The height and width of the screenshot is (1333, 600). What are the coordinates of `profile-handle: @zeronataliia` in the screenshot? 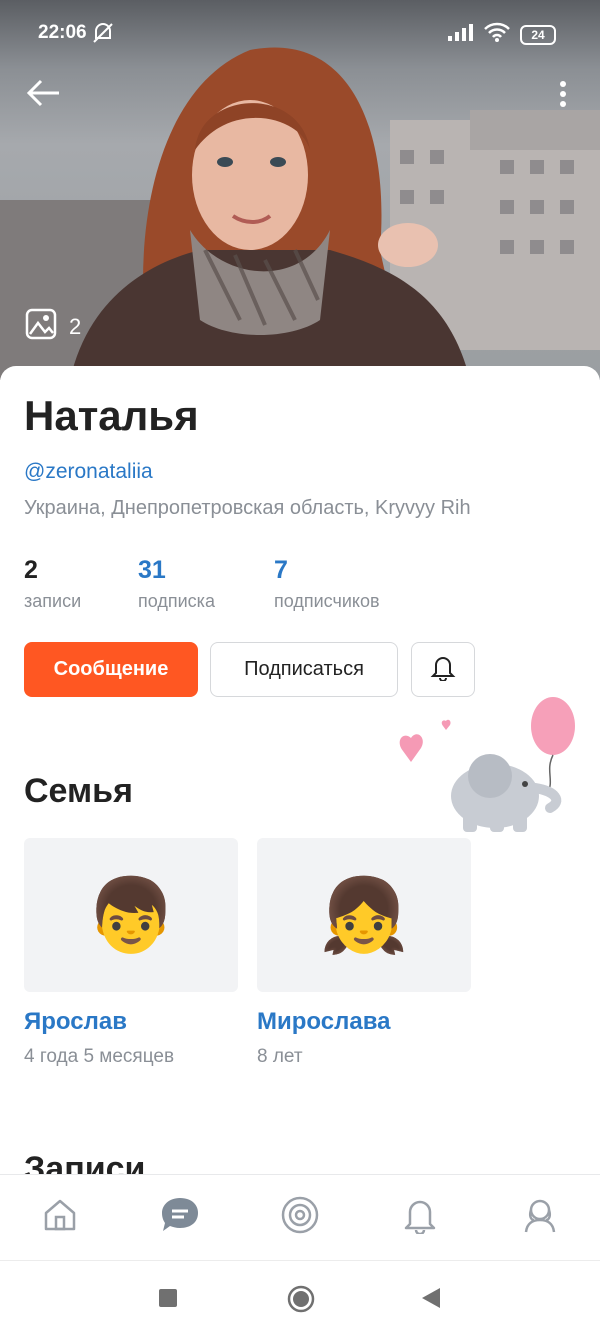 It's located at (88, 472).